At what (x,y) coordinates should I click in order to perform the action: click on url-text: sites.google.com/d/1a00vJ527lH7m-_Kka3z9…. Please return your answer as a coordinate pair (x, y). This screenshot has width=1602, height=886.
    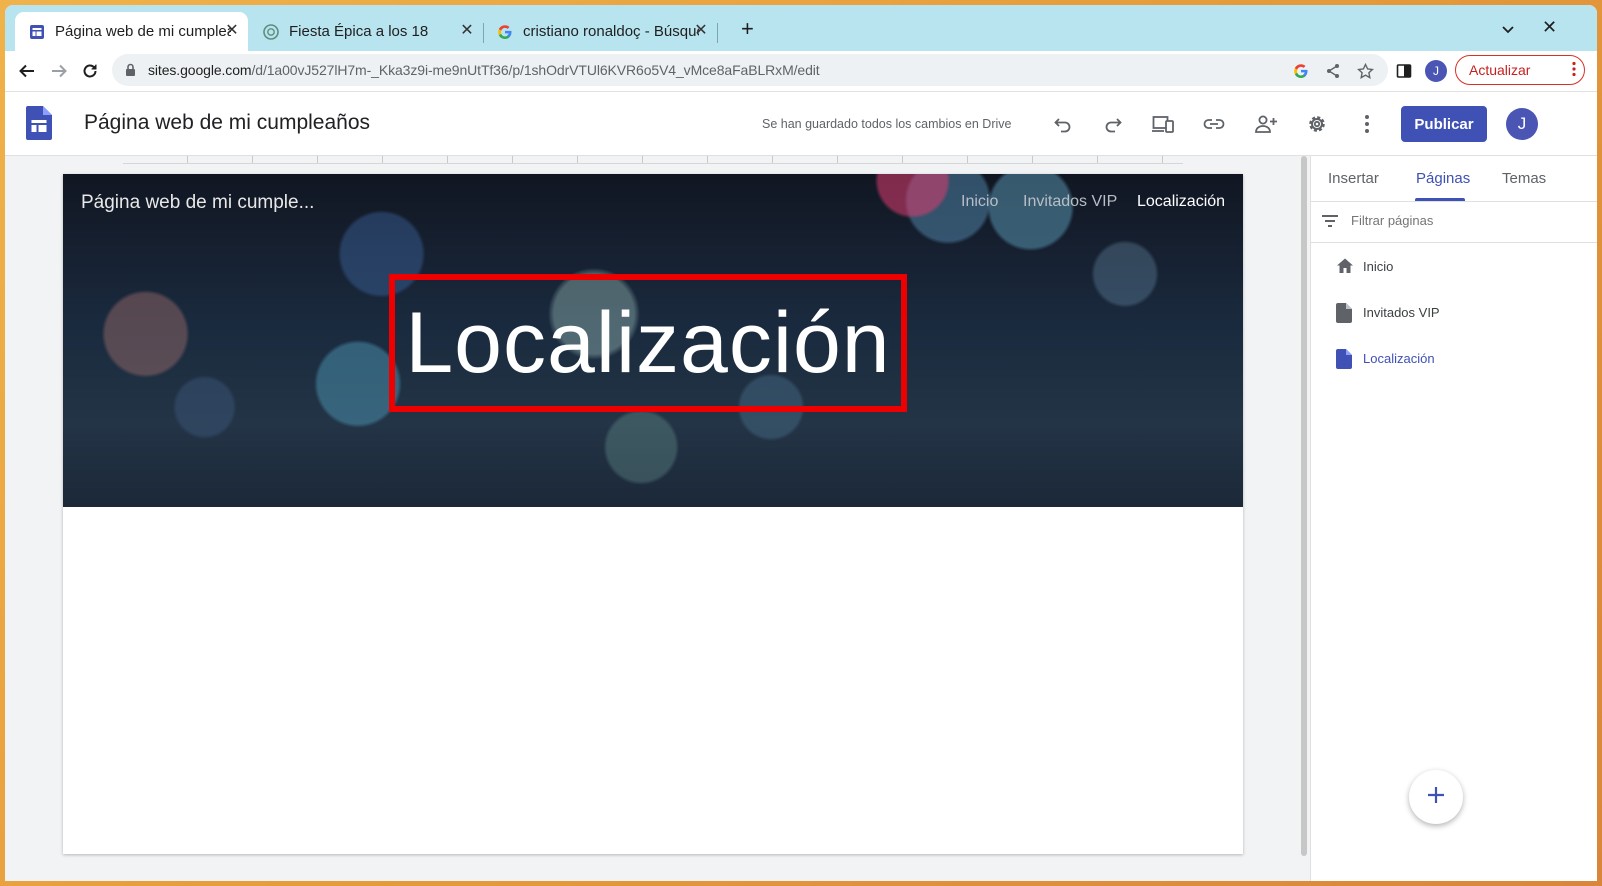
    Looking at the image, I should click on (484, 70).